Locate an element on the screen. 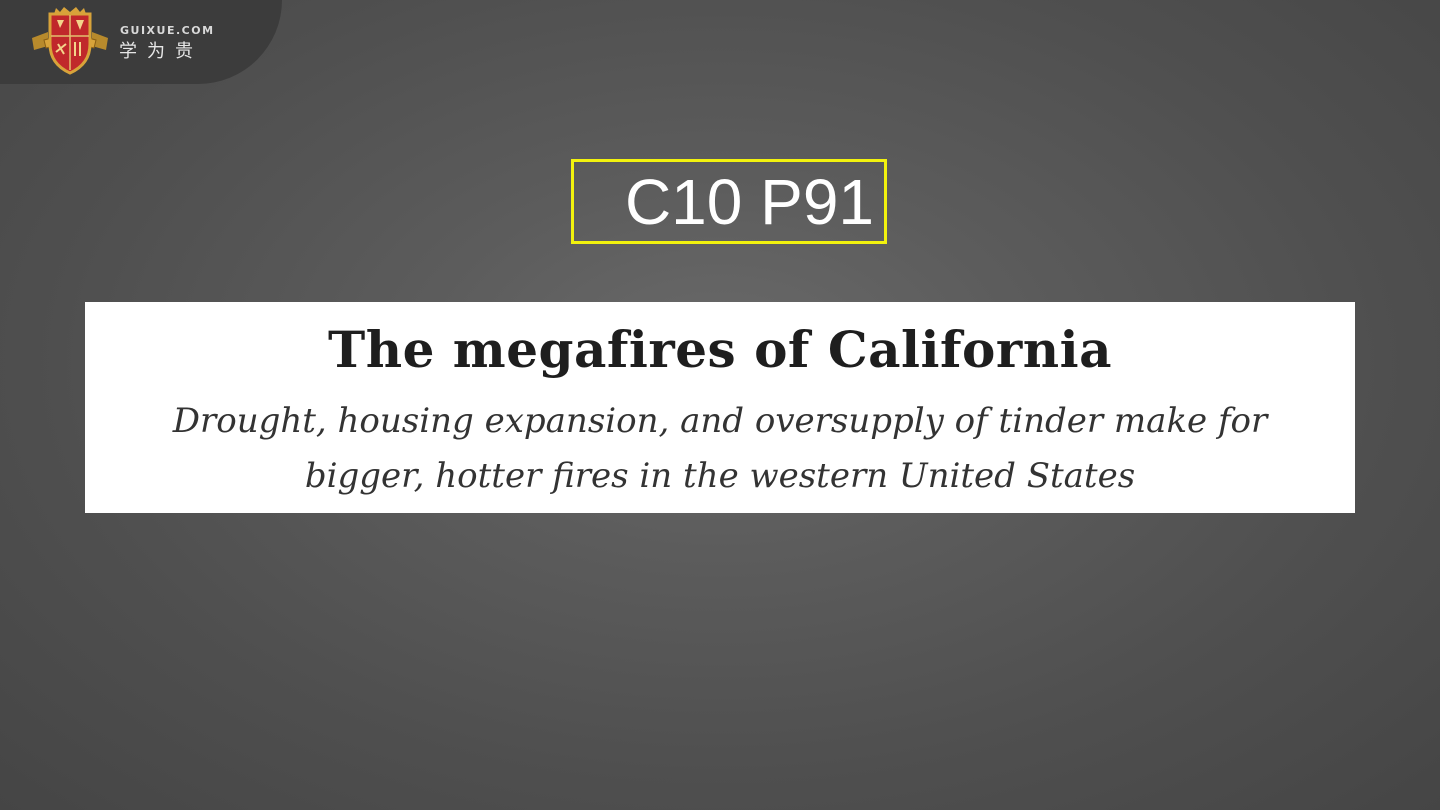  brand-logo-tab: GUIXUE.COM 学为贵 is located at coordinates (141, 42).